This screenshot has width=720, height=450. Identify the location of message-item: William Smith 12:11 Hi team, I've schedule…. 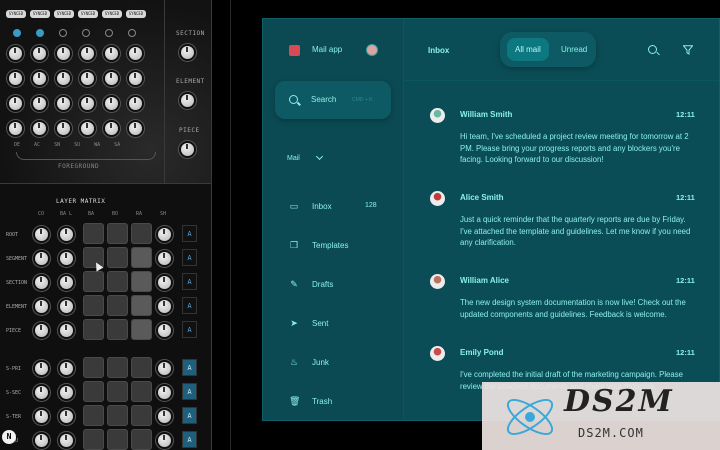
(562, 143).